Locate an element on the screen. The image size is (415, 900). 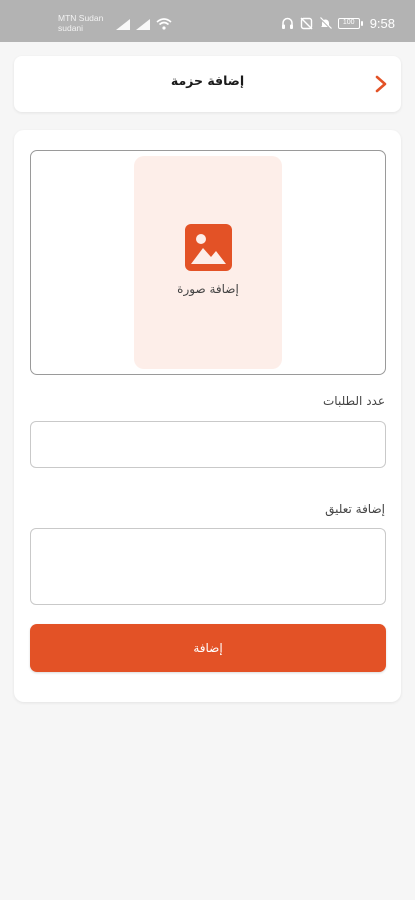
carrier-info: MTN Sudan sudani is located at coordinates (80, 23).